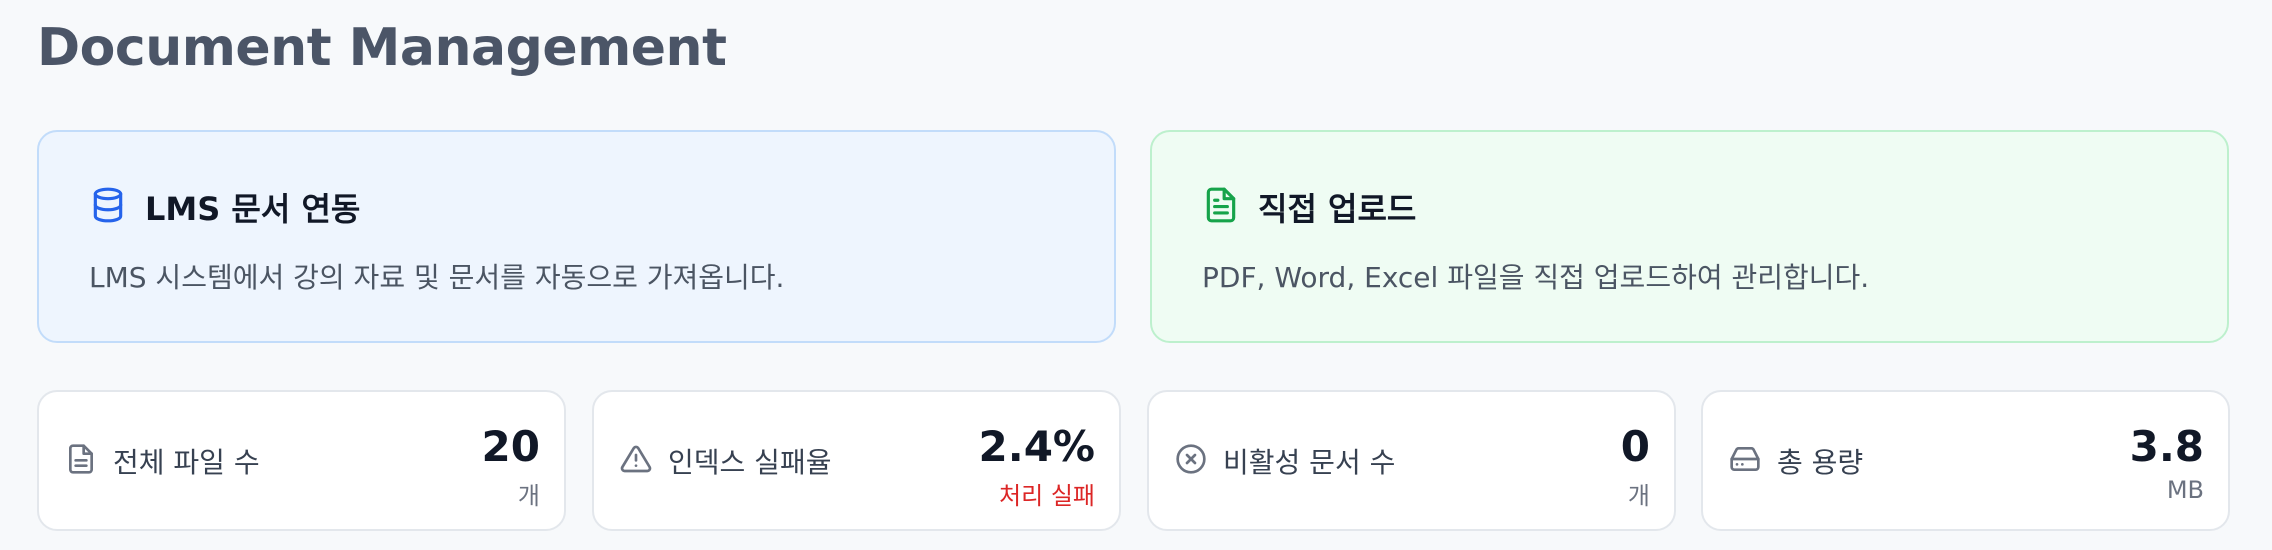 The width and height of the screenshot is (2272, 550). Describe the element at coordinates (1820, 462) in the screenshot. I see `stat-label: 총 용량` at that location.